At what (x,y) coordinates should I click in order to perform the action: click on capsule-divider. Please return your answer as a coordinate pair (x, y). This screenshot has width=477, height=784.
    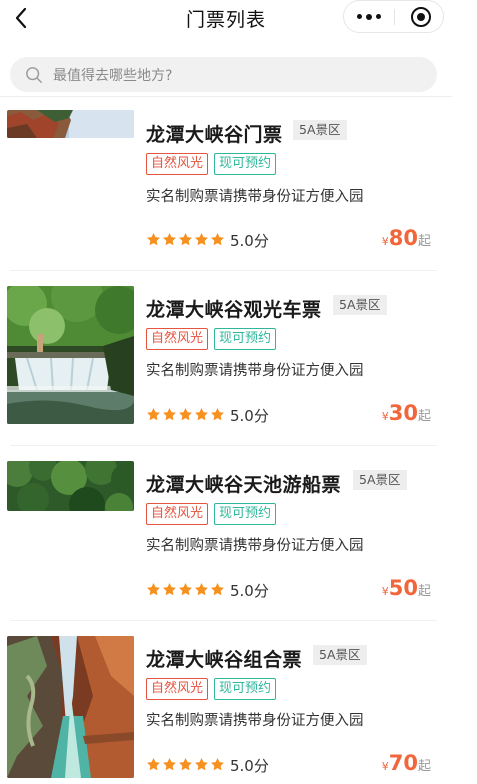
    Looking at the image, I should click on (394, 17).